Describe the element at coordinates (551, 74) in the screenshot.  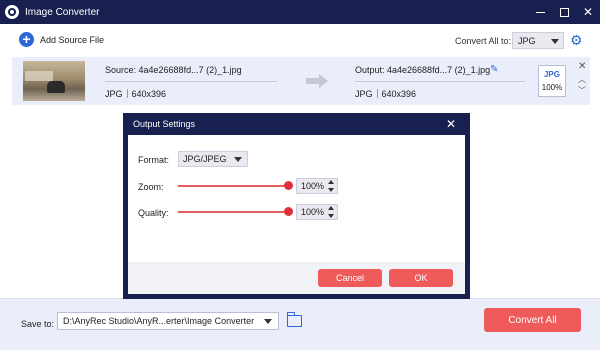
I see `badge-format: JPG` at that location.